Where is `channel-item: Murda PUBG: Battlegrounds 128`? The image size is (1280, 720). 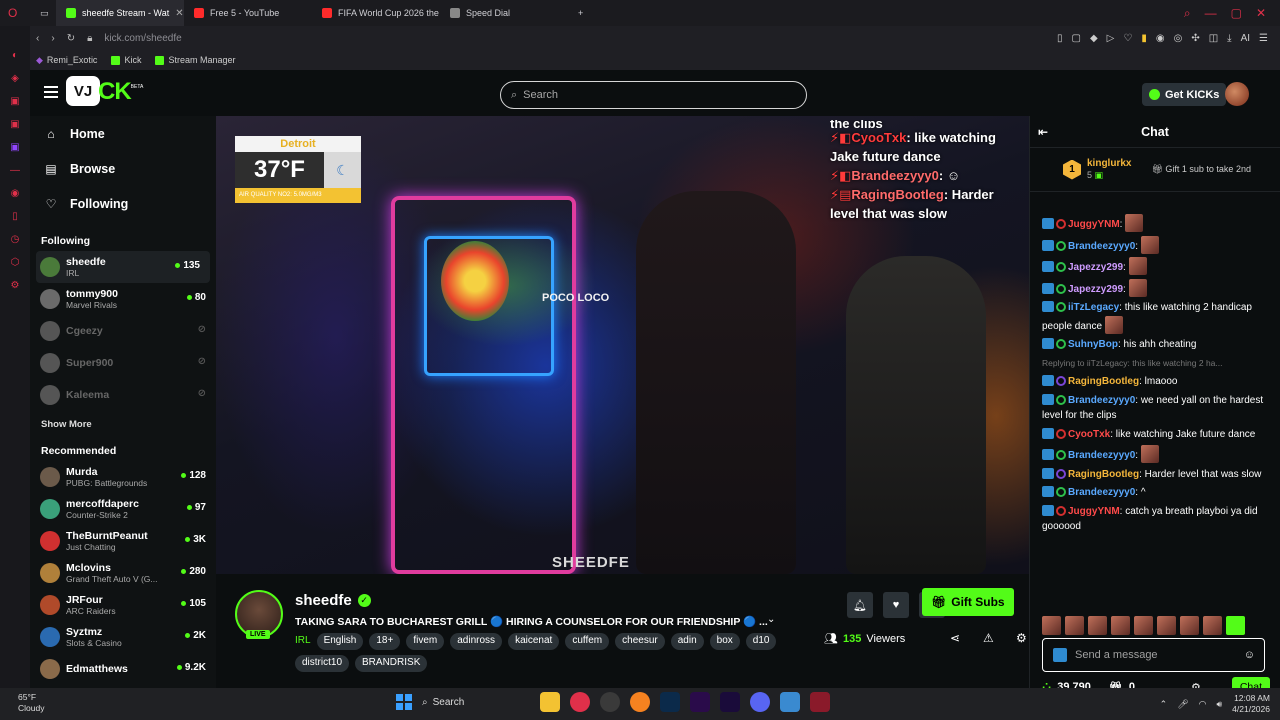
channel-item: Murda PUBG: Battlegrounds 128 is located at coordinates (123, 477).